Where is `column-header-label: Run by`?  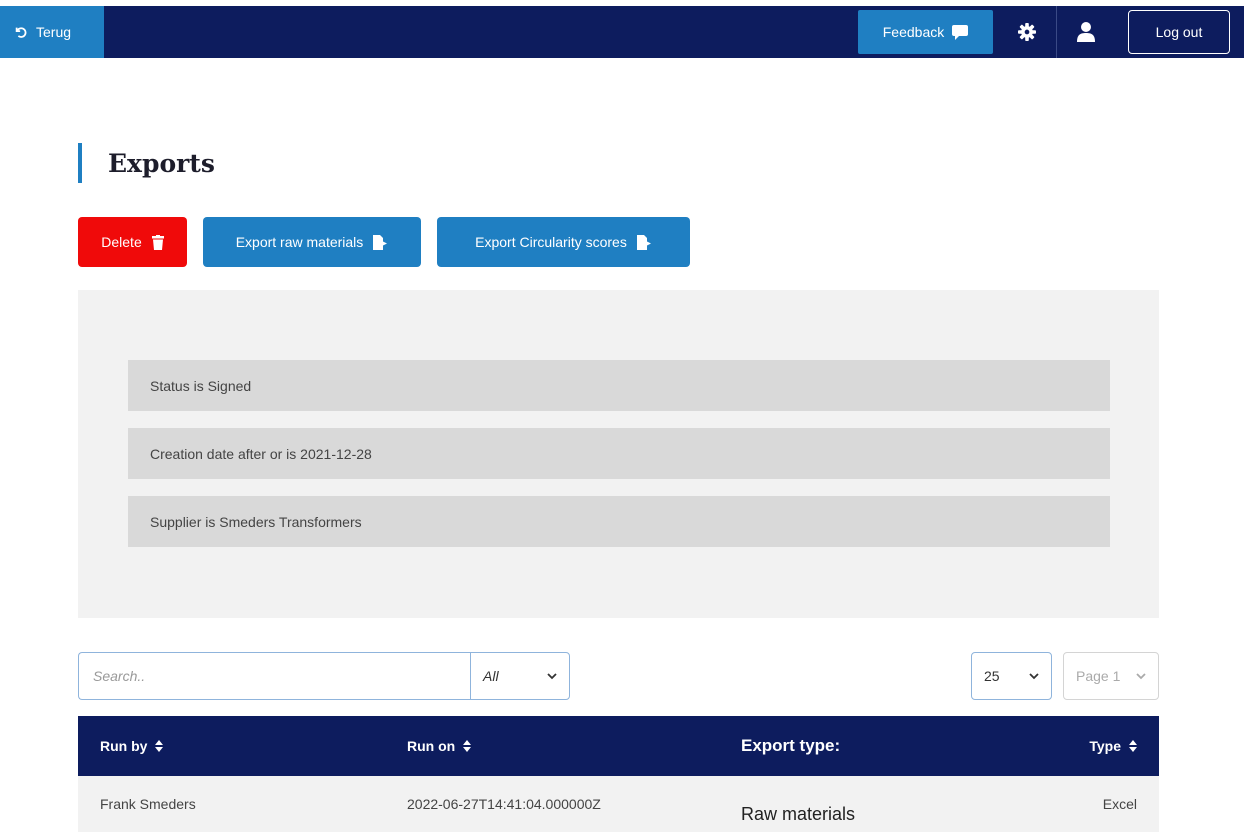 column-header-label: Run by is located at coordinates (124, 746).